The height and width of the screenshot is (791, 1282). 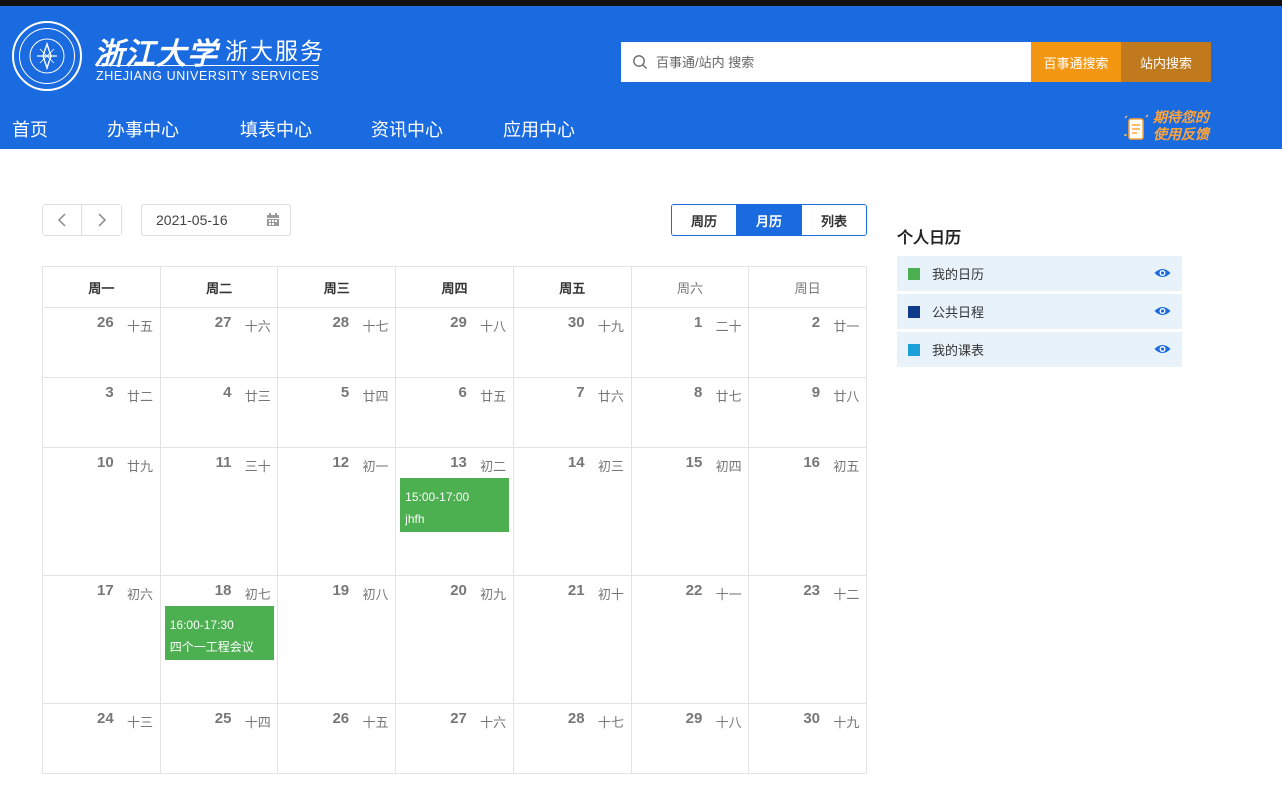 I want to click on day-number: 14, so click(x=576, y=462).